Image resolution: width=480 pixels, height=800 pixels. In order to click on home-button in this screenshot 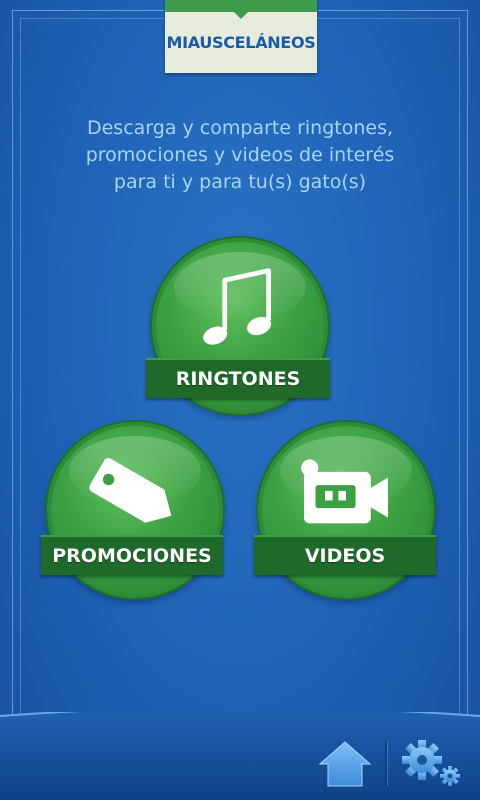, I will do `click(345, 763)`.